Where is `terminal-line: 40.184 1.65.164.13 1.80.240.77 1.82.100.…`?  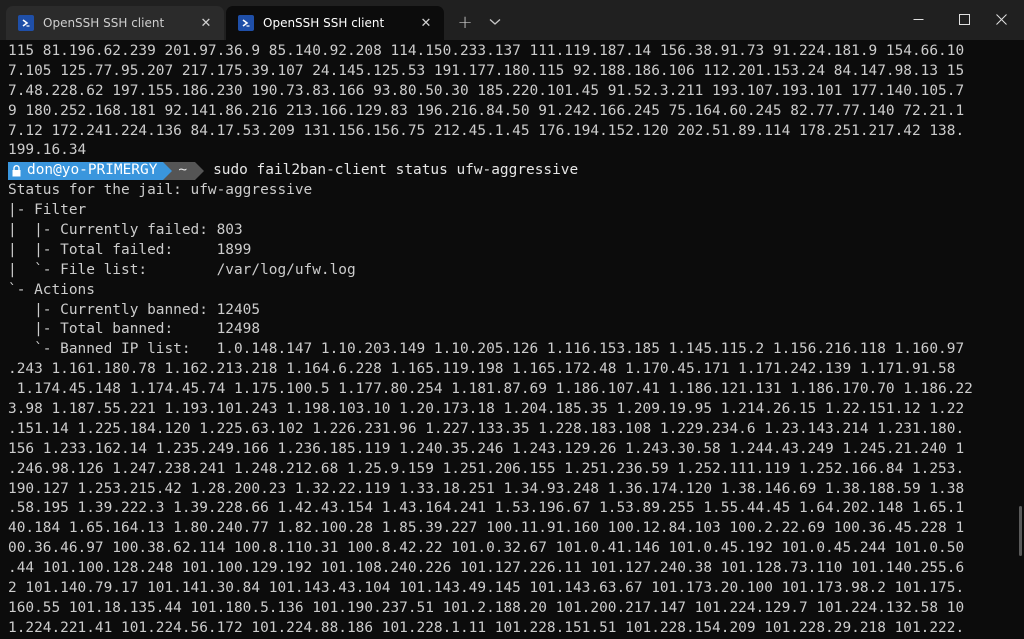
terminal-line: 40.184 1.65.164.13 1.80.240.77 1.82.100.… is located at coordinates (486, 528).